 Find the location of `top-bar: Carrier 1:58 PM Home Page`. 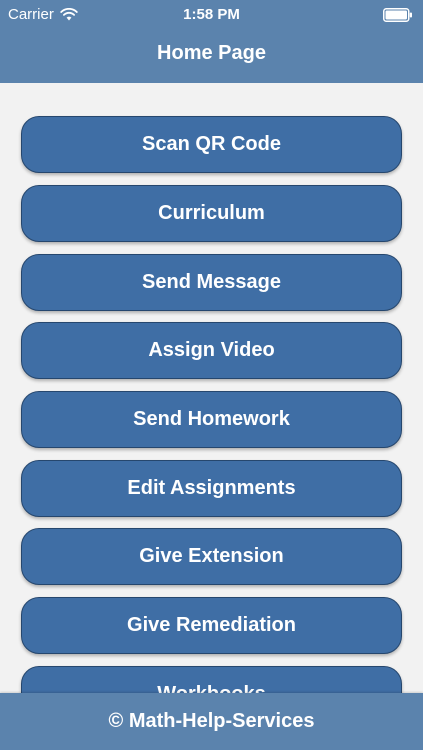

top-bar: Carrier 1:58 PM Home Page is located at coordinates (211, 41).